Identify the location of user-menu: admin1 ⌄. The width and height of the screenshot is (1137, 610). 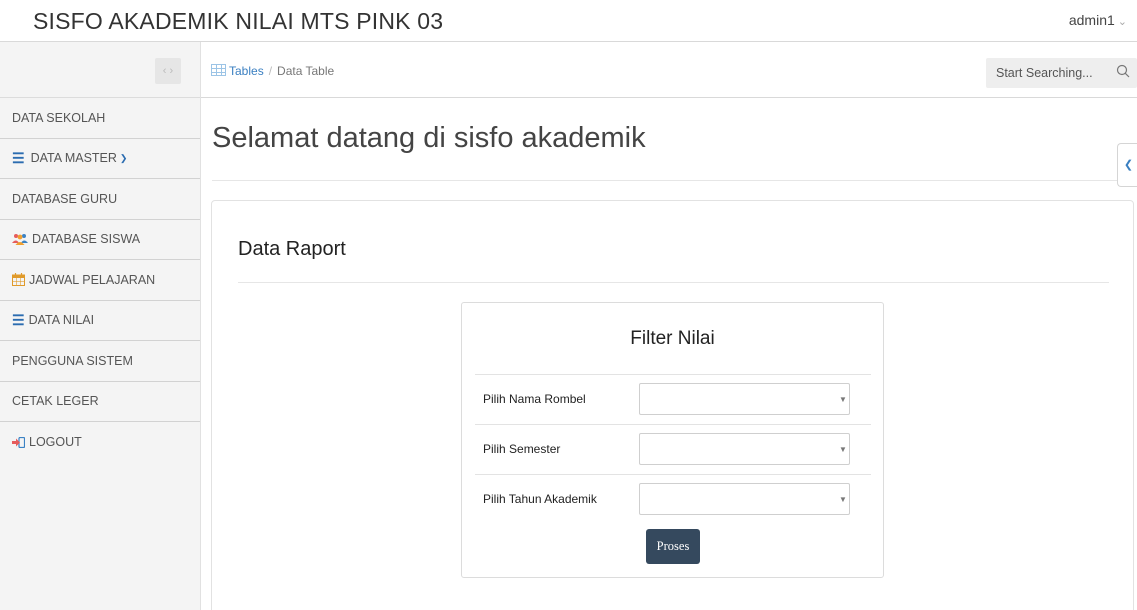
(1098, 20).